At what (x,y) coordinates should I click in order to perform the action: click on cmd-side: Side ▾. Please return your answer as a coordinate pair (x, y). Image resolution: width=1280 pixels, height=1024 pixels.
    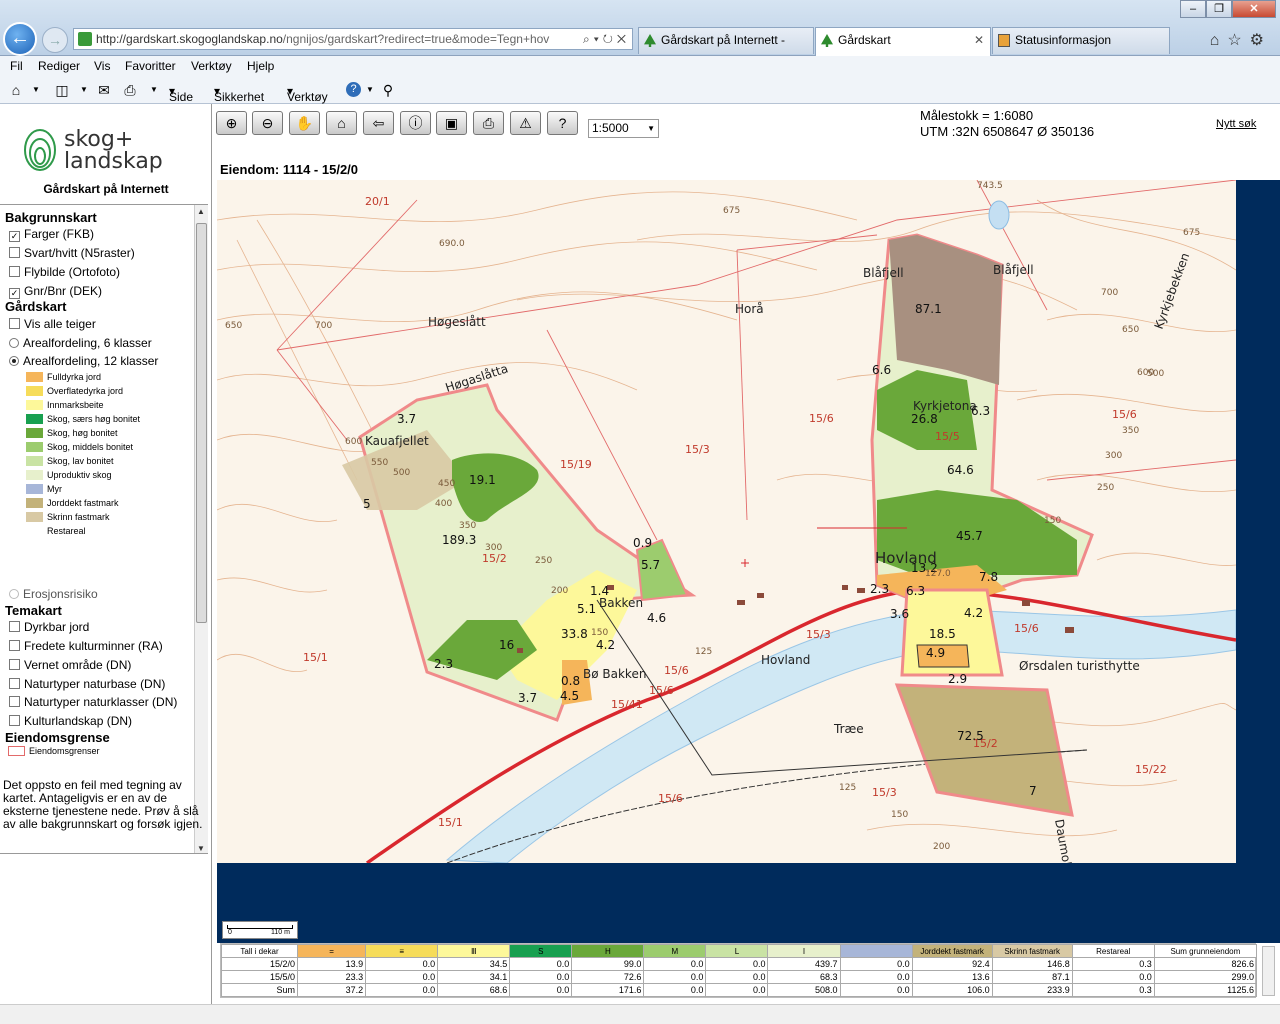
    Looking at the image, I should click on (181, 94).